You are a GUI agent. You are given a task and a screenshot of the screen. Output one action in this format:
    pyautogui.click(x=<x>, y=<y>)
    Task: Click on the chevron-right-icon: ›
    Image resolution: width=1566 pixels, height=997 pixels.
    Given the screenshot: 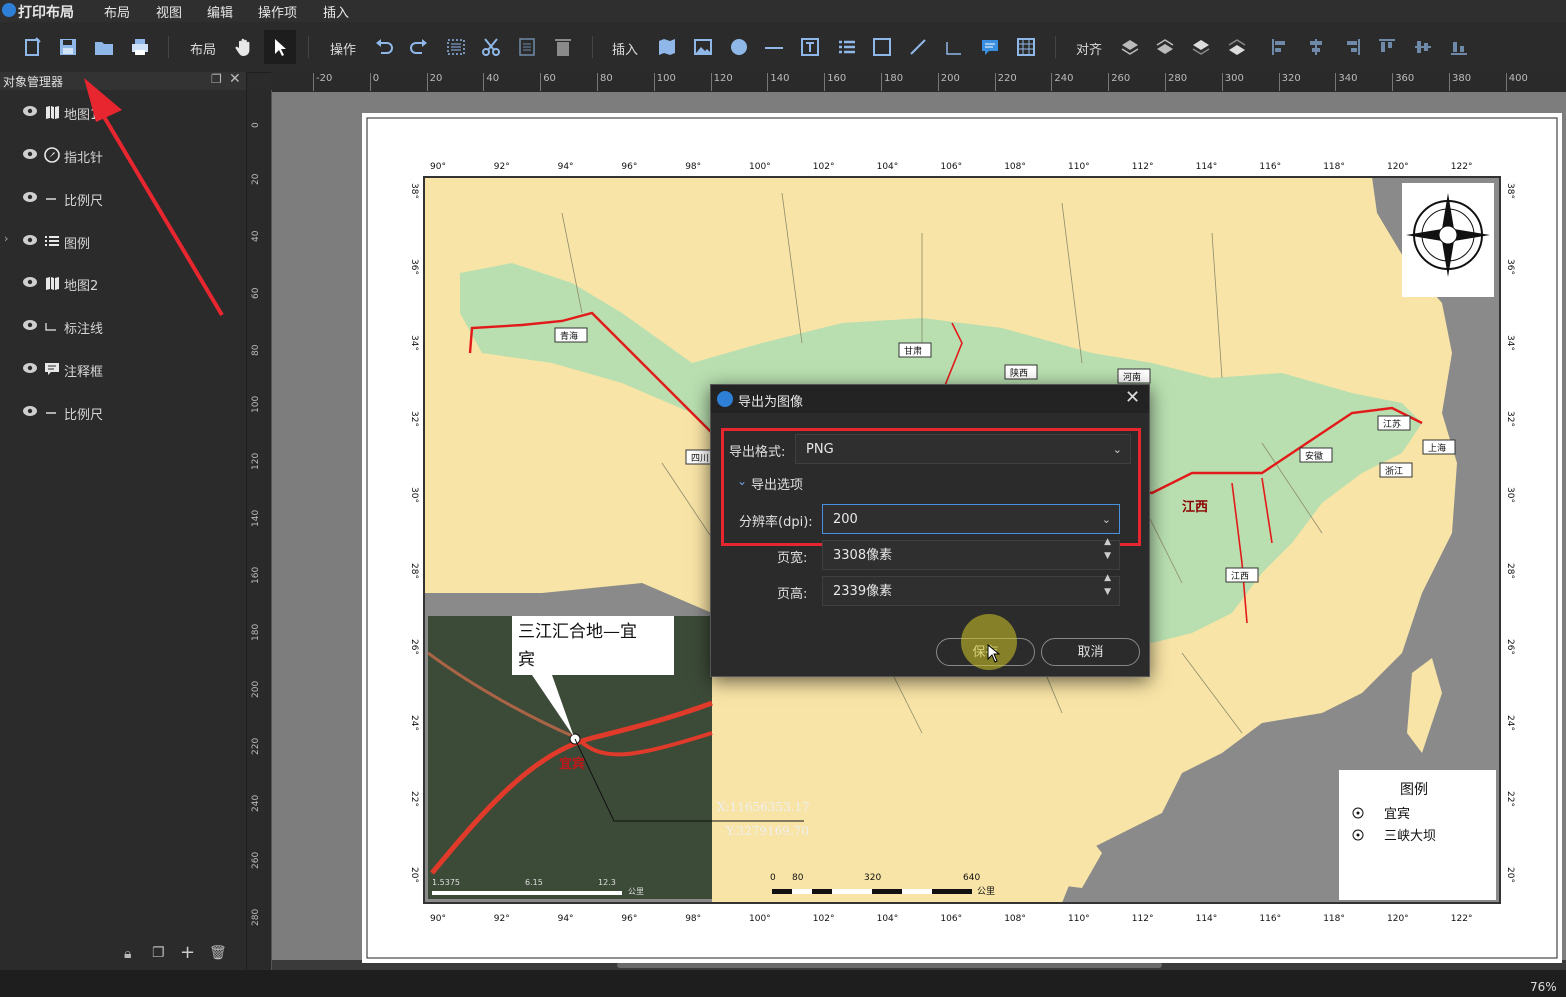 What is the action you would take?
    pyautogui.click(x=6, y=238)
    